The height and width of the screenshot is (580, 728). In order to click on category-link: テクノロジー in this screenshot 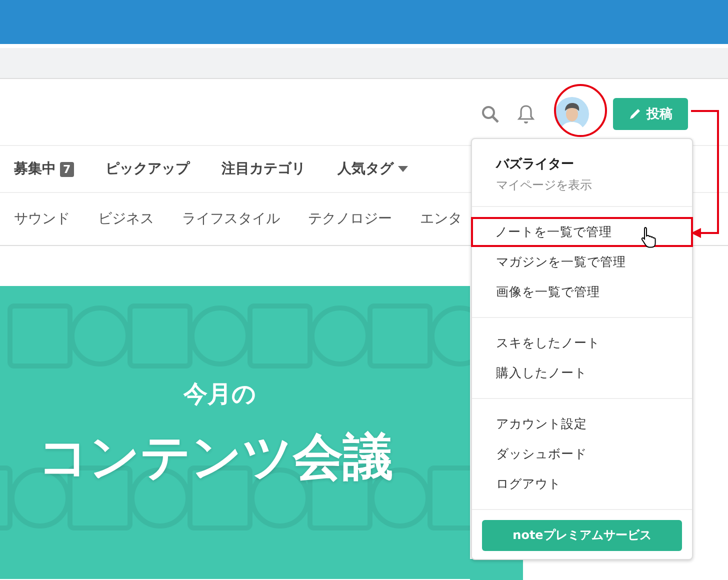, I will do `click(350, 219)`.